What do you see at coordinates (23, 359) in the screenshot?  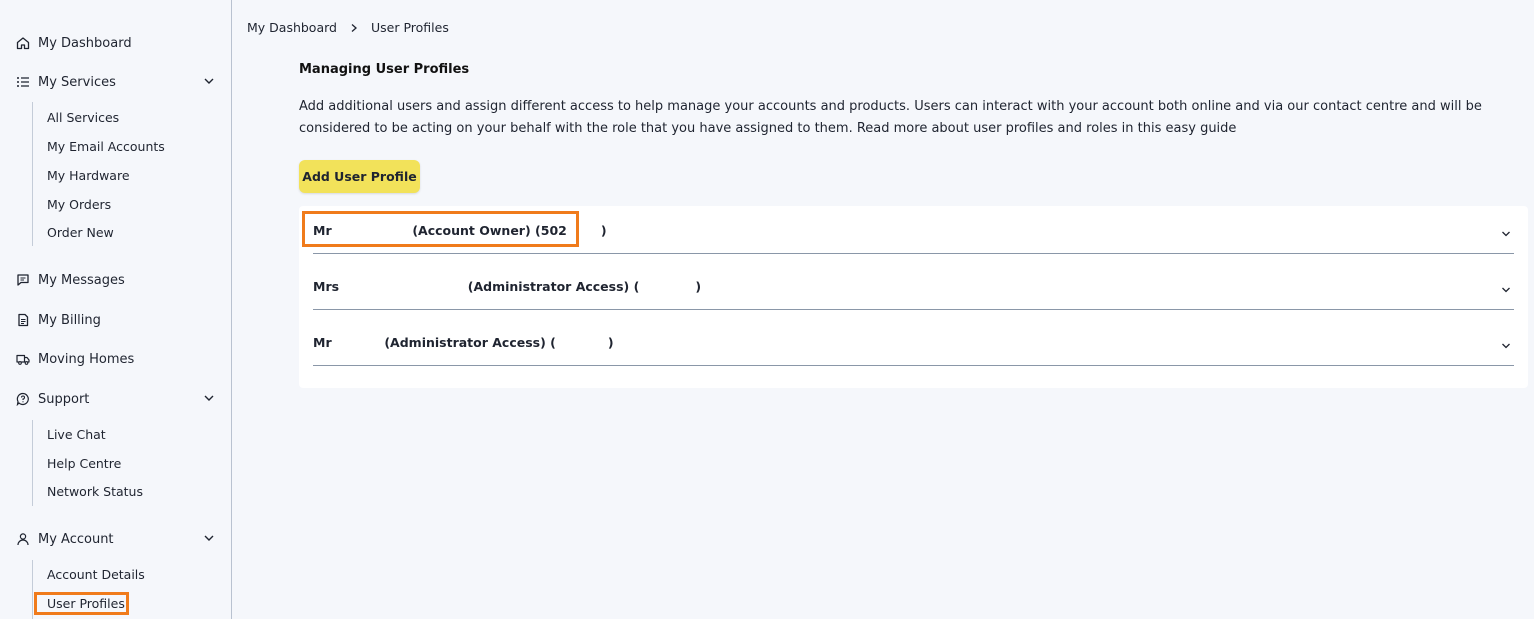 I see `truck-icon` at bounding box center [23, 359].